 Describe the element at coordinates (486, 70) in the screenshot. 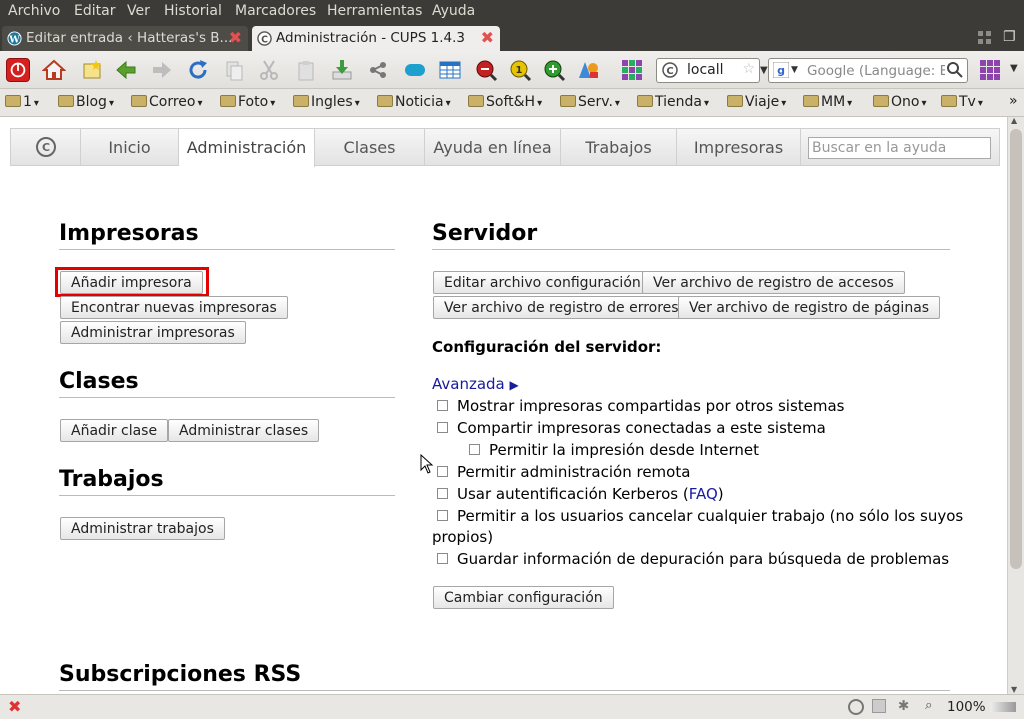

I see `zoom-out-icon` at that location.